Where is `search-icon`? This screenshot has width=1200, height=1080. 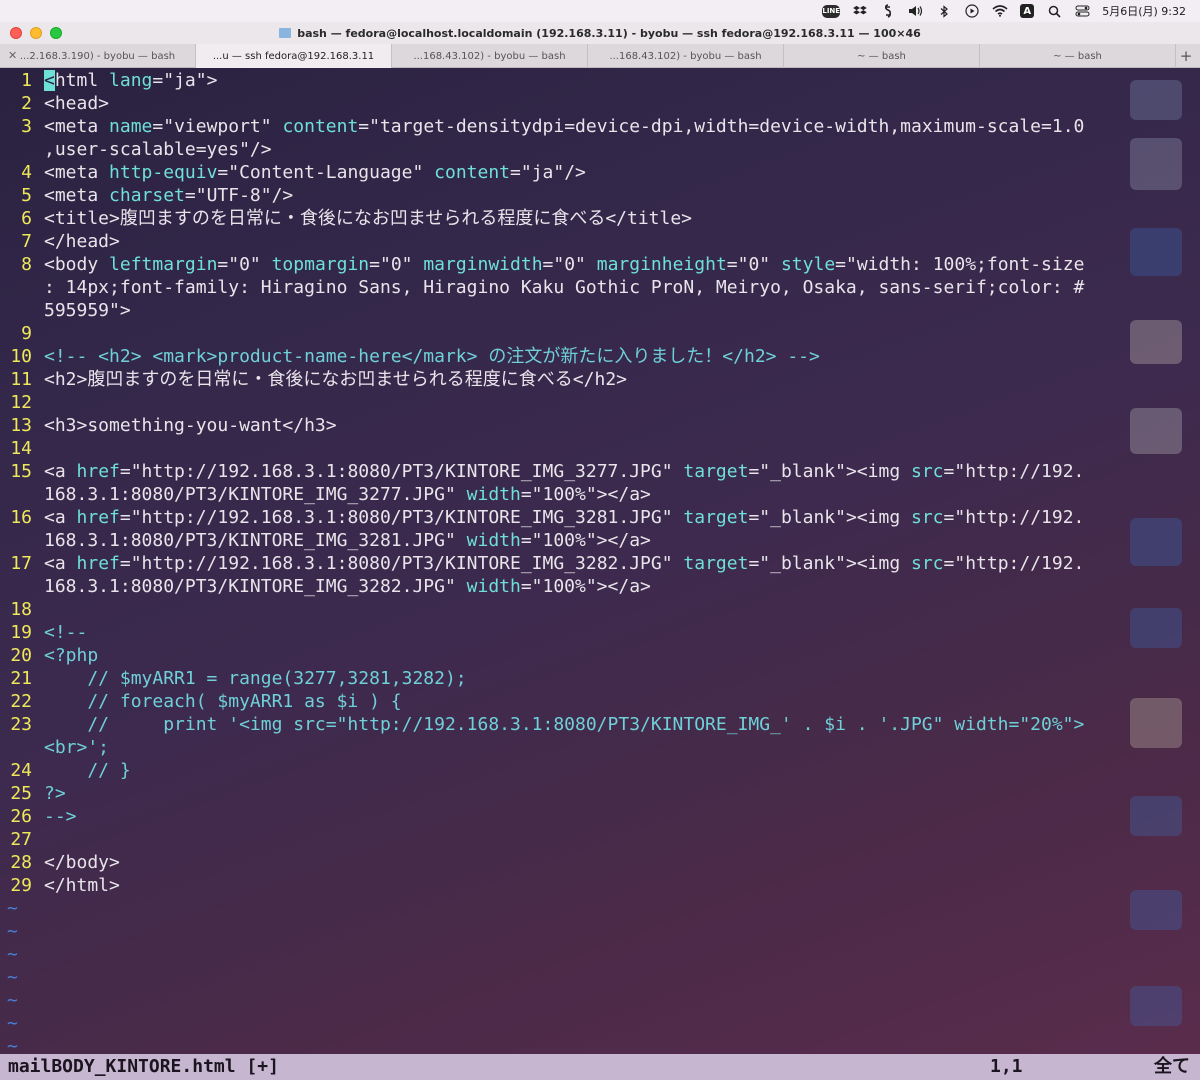
search-icon is located at coordinates (1054, 11).